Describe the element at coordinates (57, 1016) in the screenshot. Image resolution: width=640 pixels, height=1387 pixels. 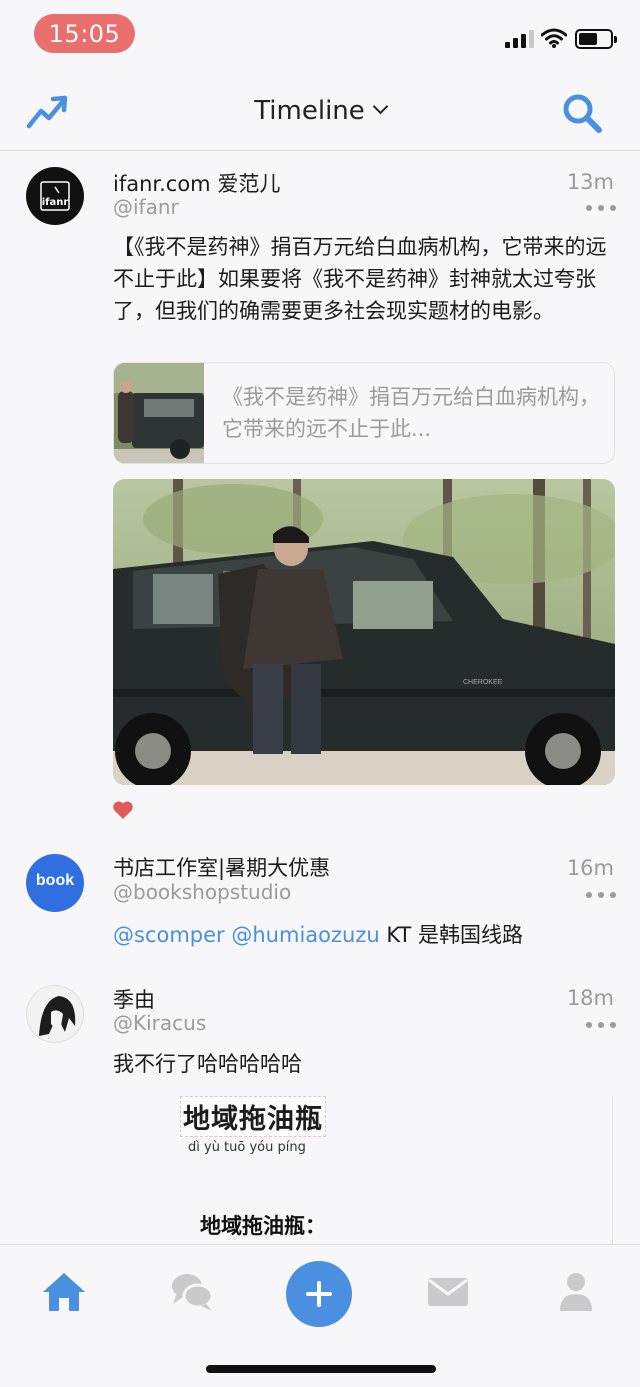
I see `avatar-illustration` at that location.